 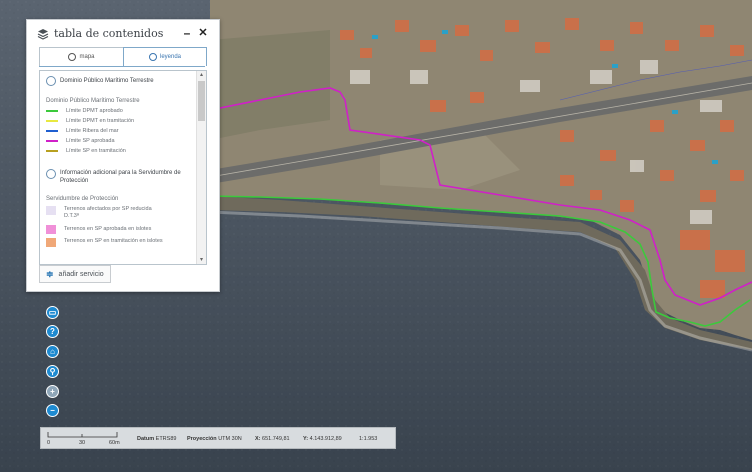 I want to click on help-icon: ?, so click(x=52, y=331).